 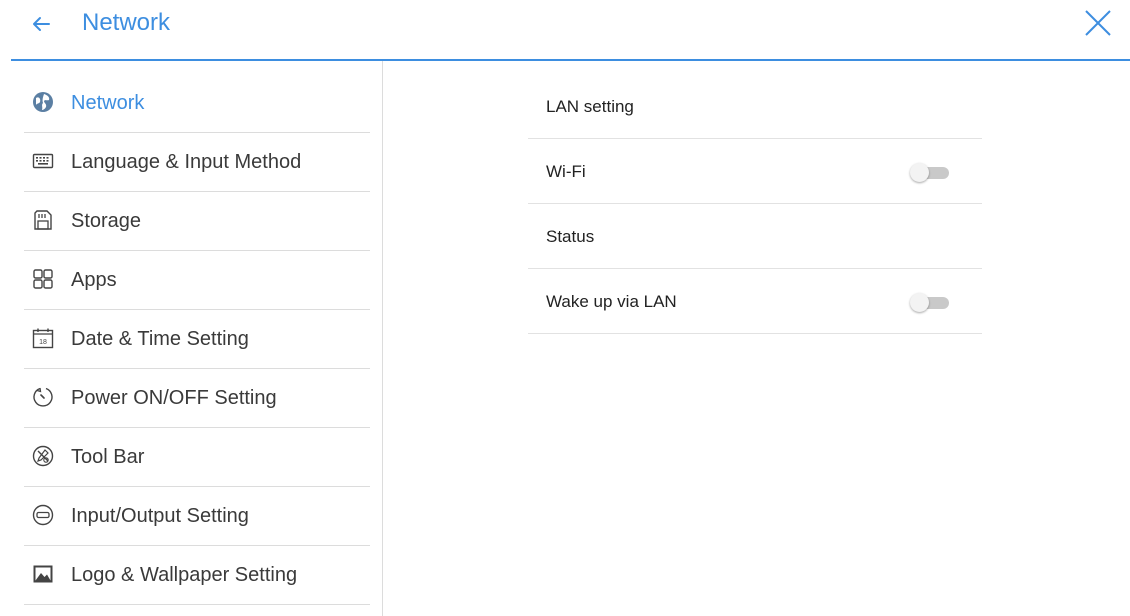 I want to click on sidebar-item-power: Power ON/OFF Setting, so click(x=197, y=398).